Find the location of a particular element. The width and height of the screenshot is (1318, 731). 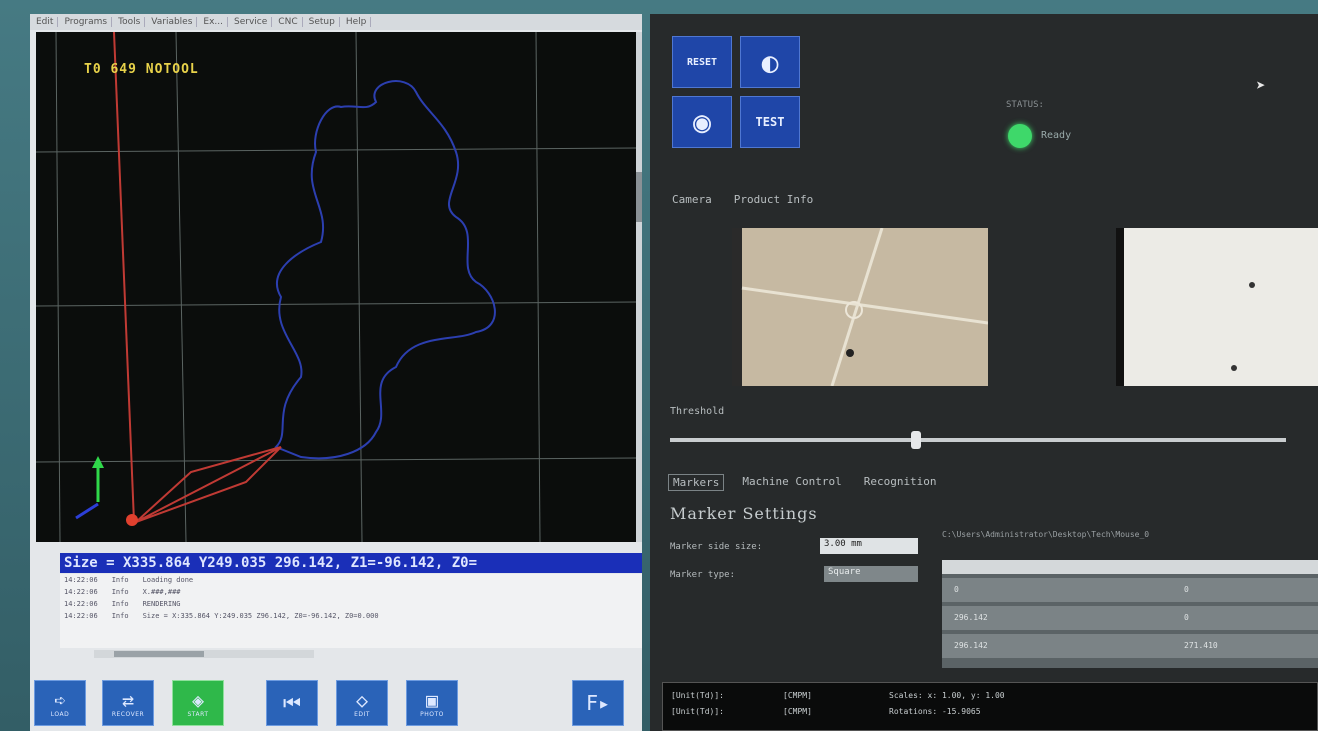

threshold-slider is located at coordinates (978, 440).